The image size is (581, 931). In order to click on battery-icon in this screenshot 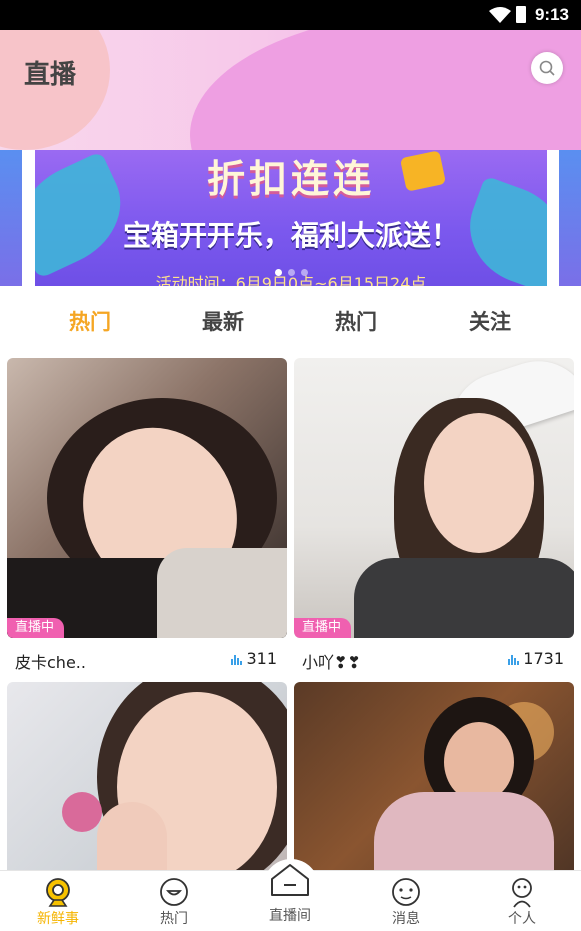, I will do `click(521, 14)`.